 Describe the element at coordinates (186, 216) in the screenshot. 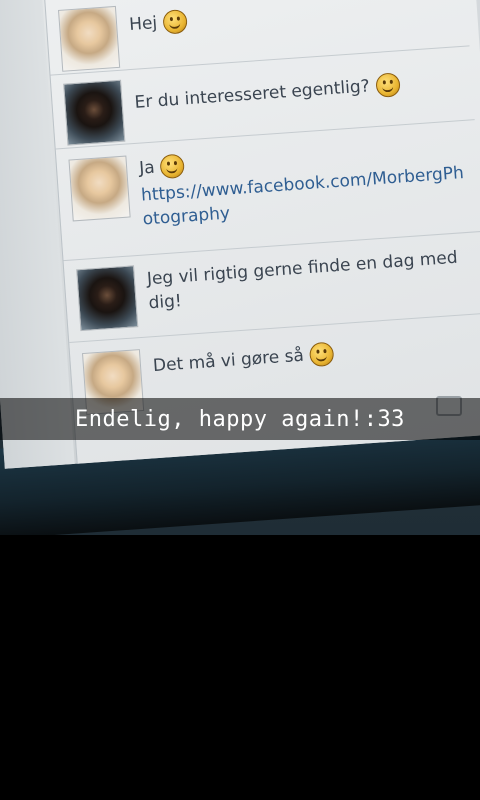

I see `message-link-continued: otography` at that location.